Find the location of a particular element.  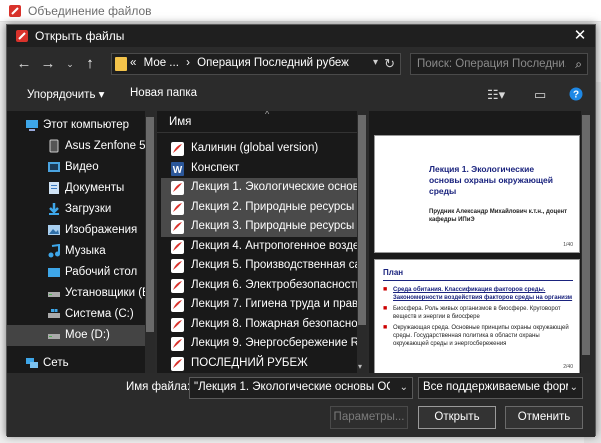

file-row: Лекция 6. Электробезопасность RU is located at coordinates (259, 286).